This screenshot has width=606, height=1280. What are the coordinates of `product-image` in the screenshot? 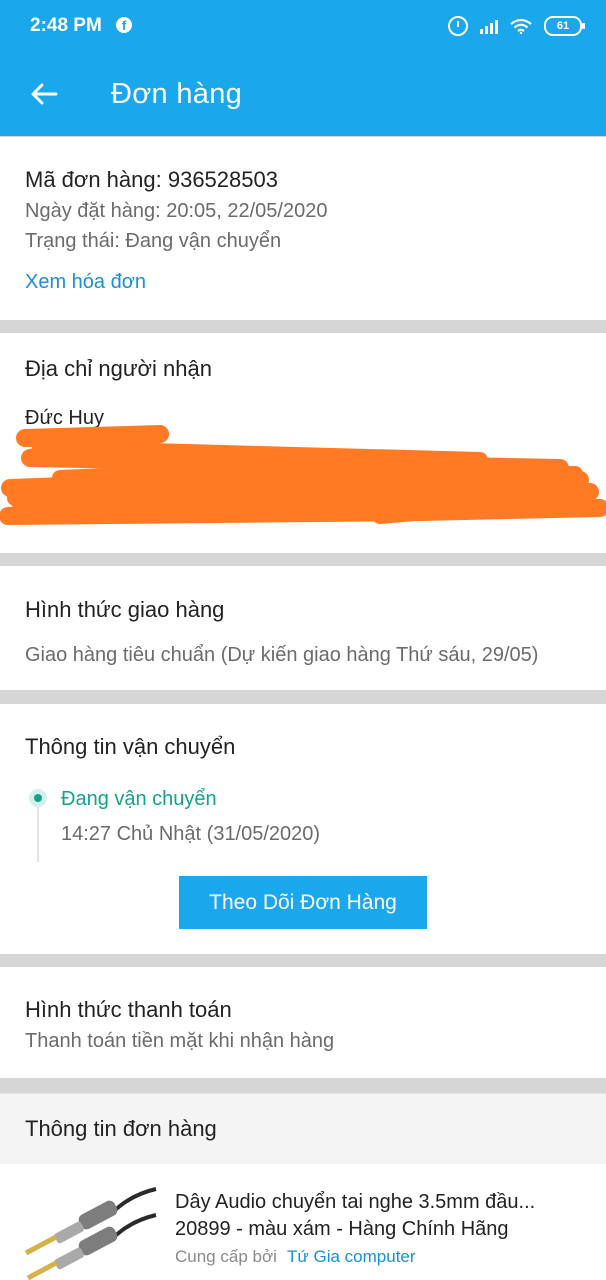 It's located at (90, 1233).